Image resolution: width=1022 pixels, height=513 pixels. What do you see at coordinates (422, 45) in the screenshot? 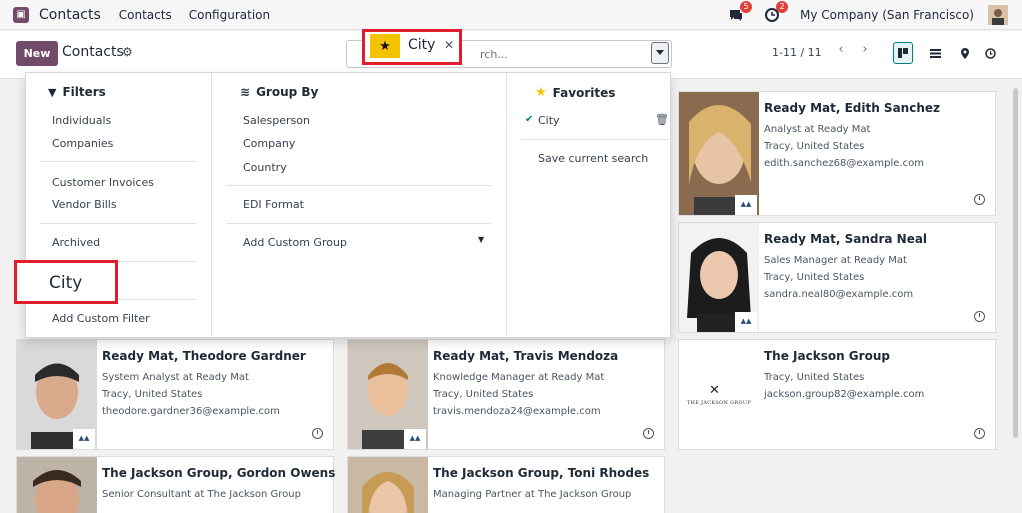
I see `facet-city-label: City` at bounding box center [422, 45].